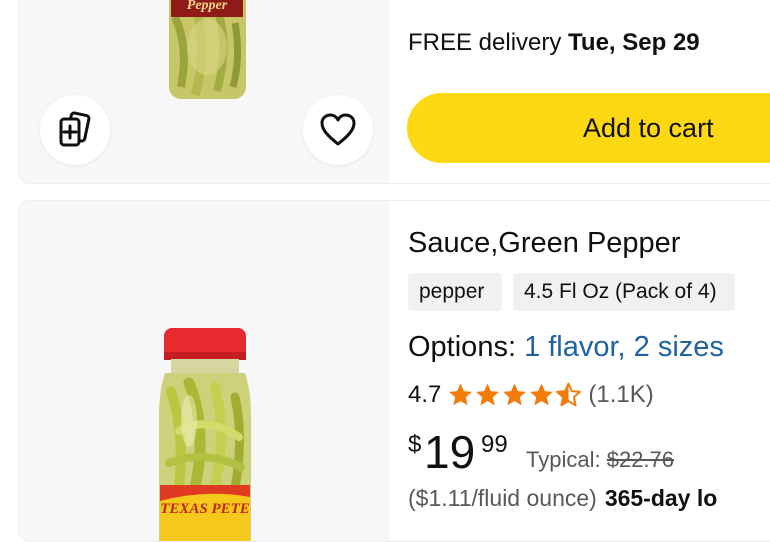 The image size is (770, 542). I want to click on heart-icon, so click(338, 129).